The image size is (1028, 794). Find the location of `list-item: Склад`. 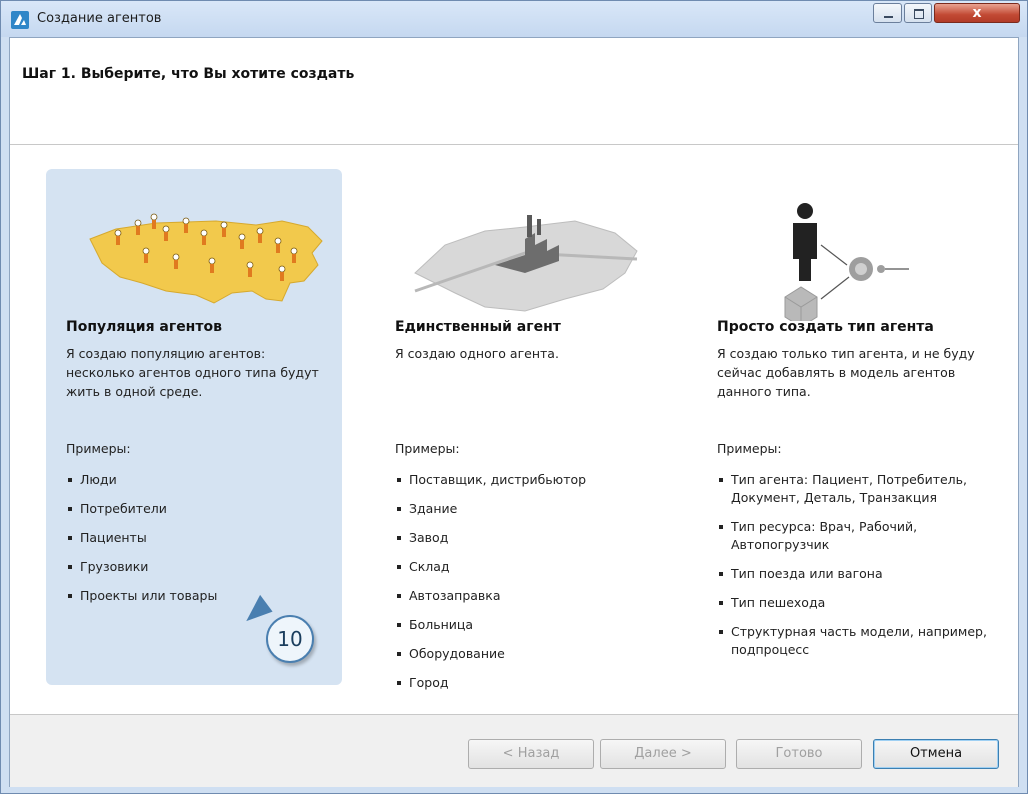

list-item: Склад is located at coordinates (530, 567).